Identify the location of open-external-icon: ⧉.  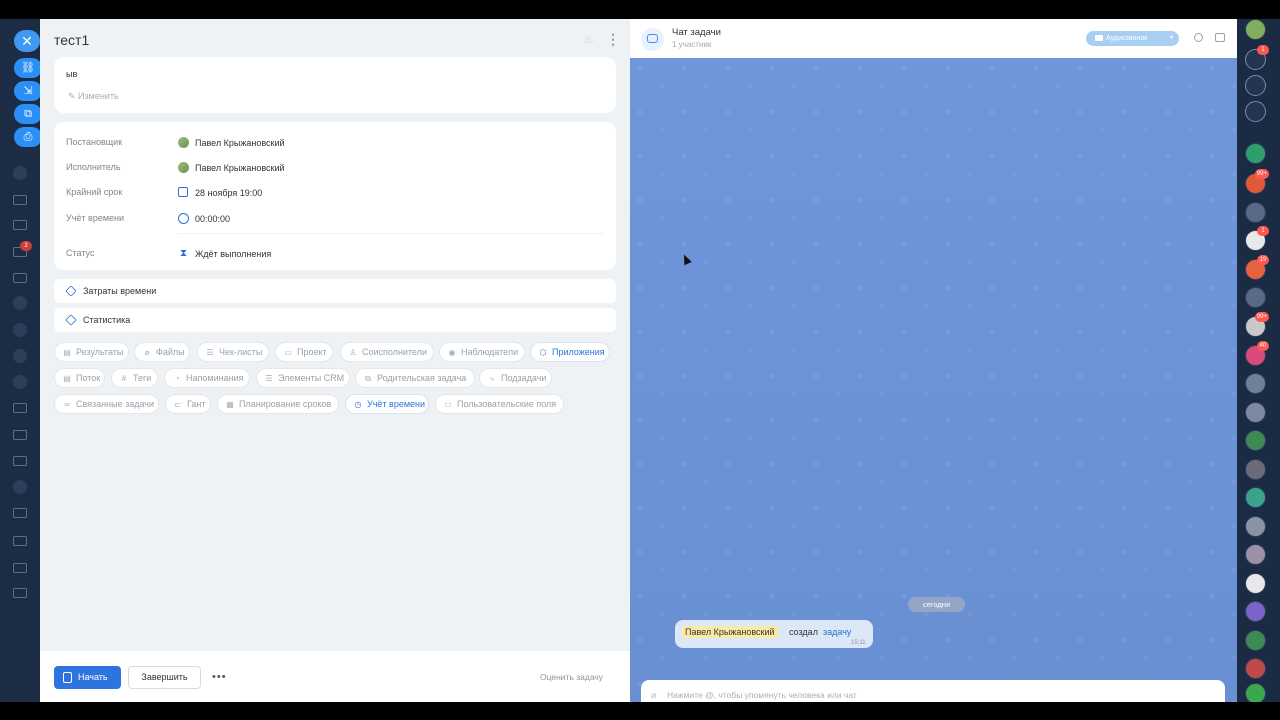
(28, 114).